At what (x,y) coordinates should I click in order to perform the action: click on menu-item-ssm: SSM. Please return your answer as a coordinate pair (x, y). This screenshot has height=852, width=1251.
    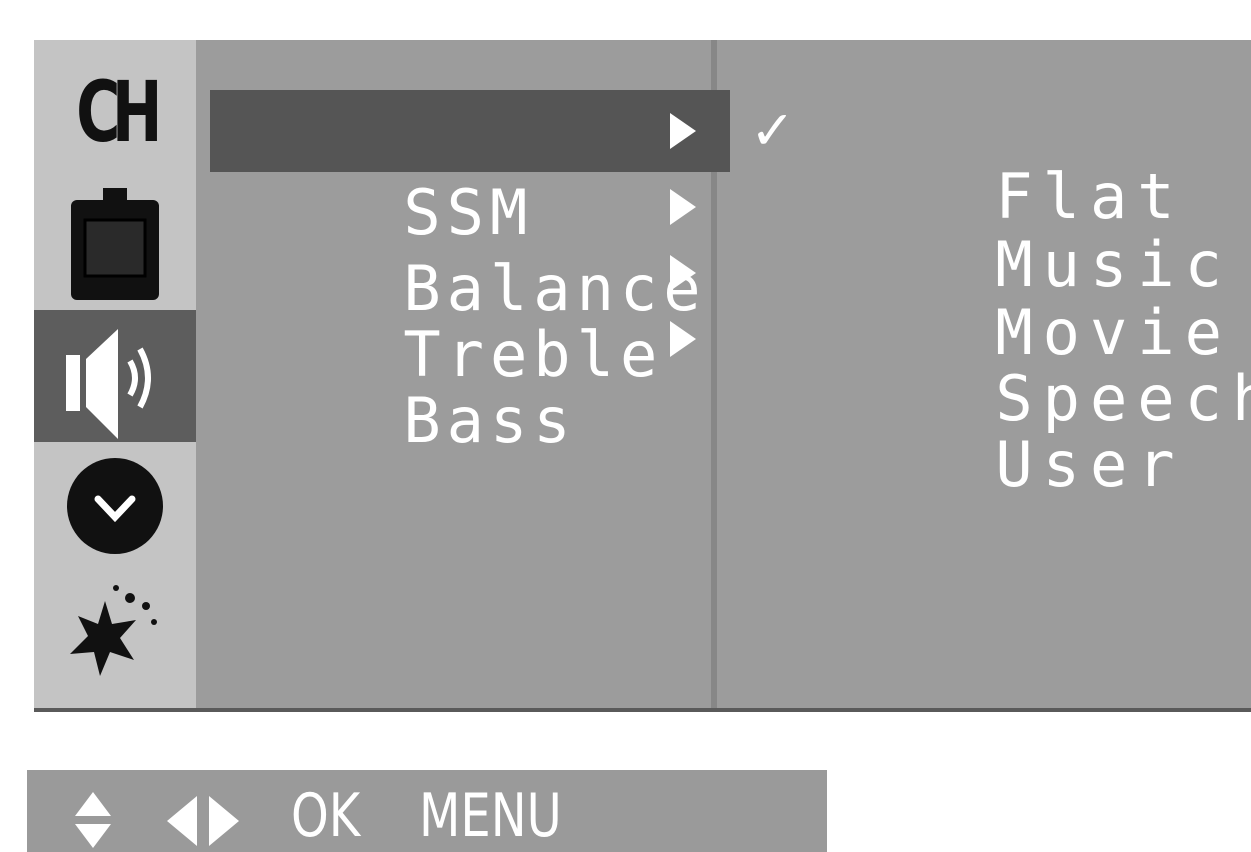
    Looking at the image, I should click on (470, 169).